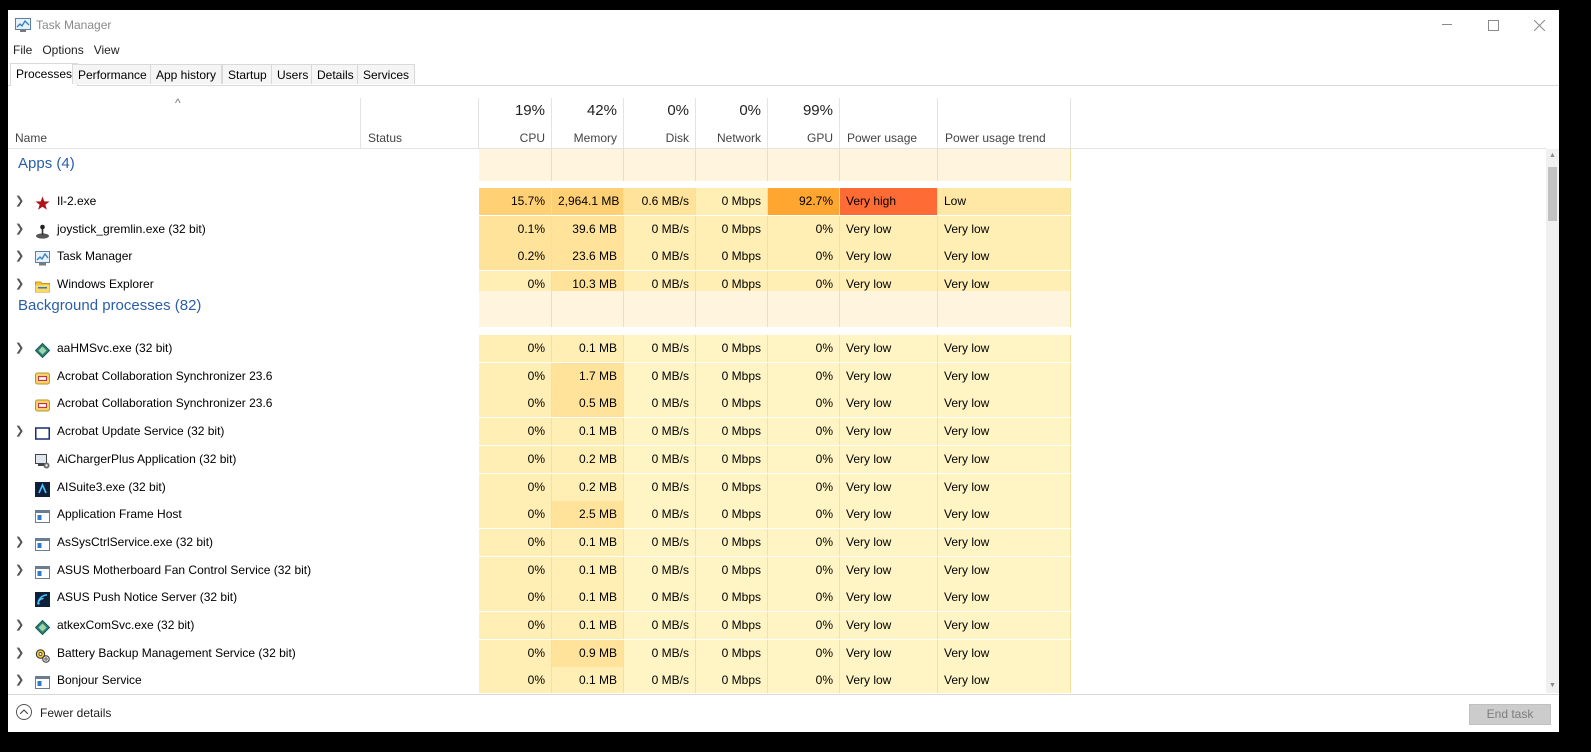  Describe the element at coordinates (1447, 25) in the screenshot. I see `minimize-button` at that location.